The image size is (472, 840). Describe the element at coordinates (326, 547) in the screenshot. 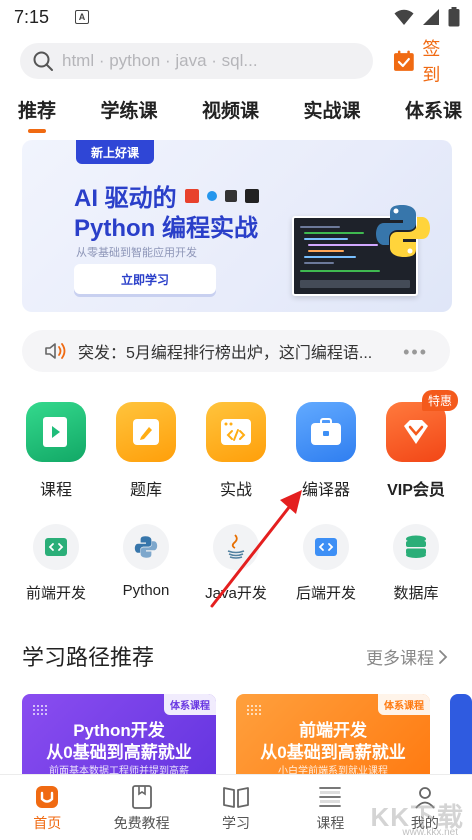

I see `backend-icon` at that location.